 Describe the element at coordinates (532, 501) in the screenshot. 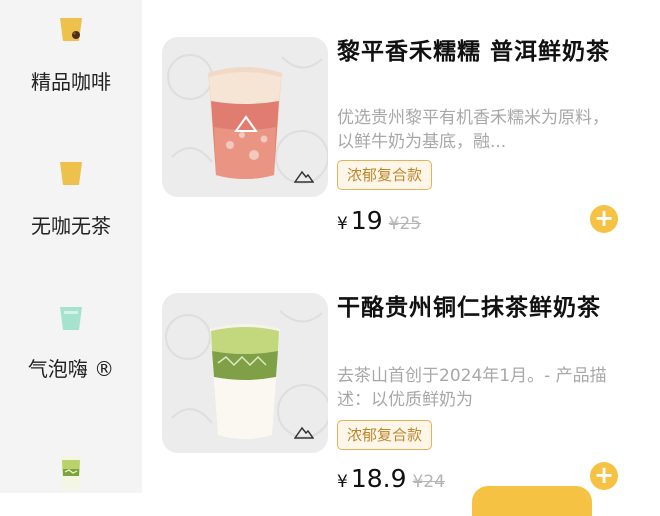

I see `cart-bar` at that location.